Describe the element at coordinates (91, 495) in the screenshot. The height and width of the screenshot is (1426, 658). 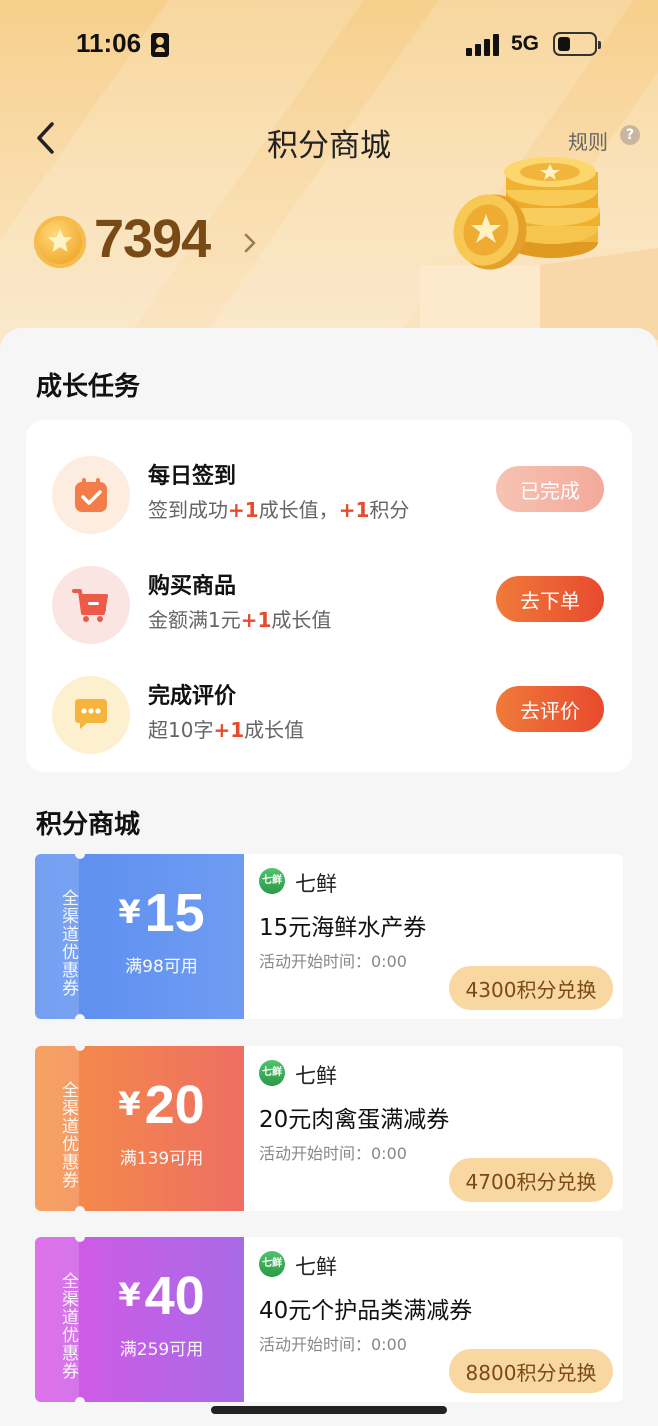
I see `calendar-check-icon` at that location.